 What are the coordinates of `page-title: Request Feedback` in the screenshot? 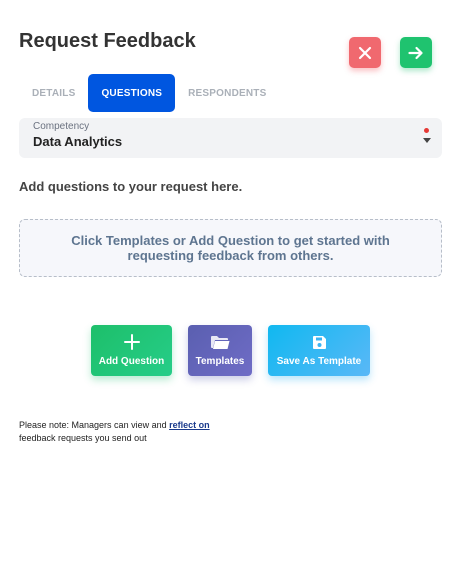 It's located at (107, 41).